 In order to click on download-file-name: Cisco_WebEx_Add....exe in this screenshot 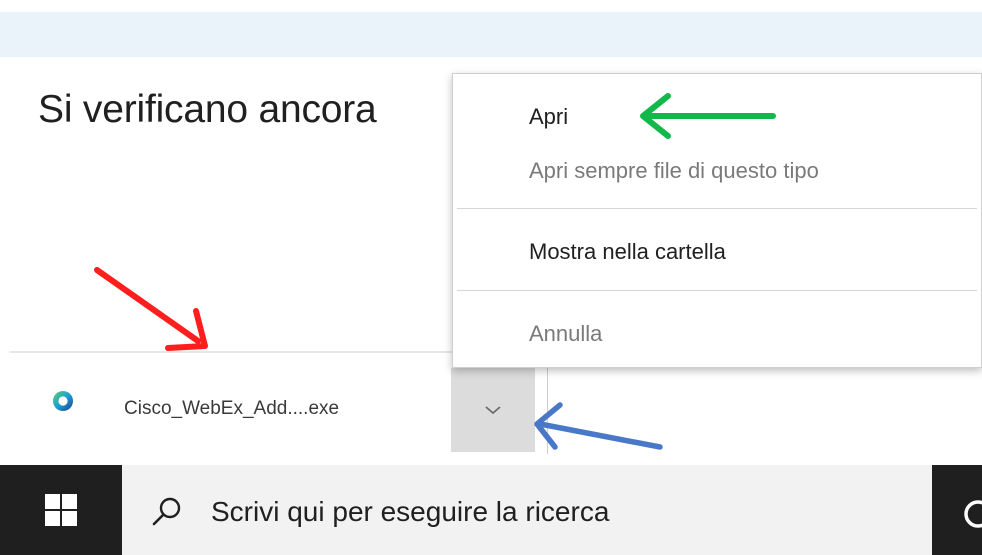, I will do `click(231, 409)`.